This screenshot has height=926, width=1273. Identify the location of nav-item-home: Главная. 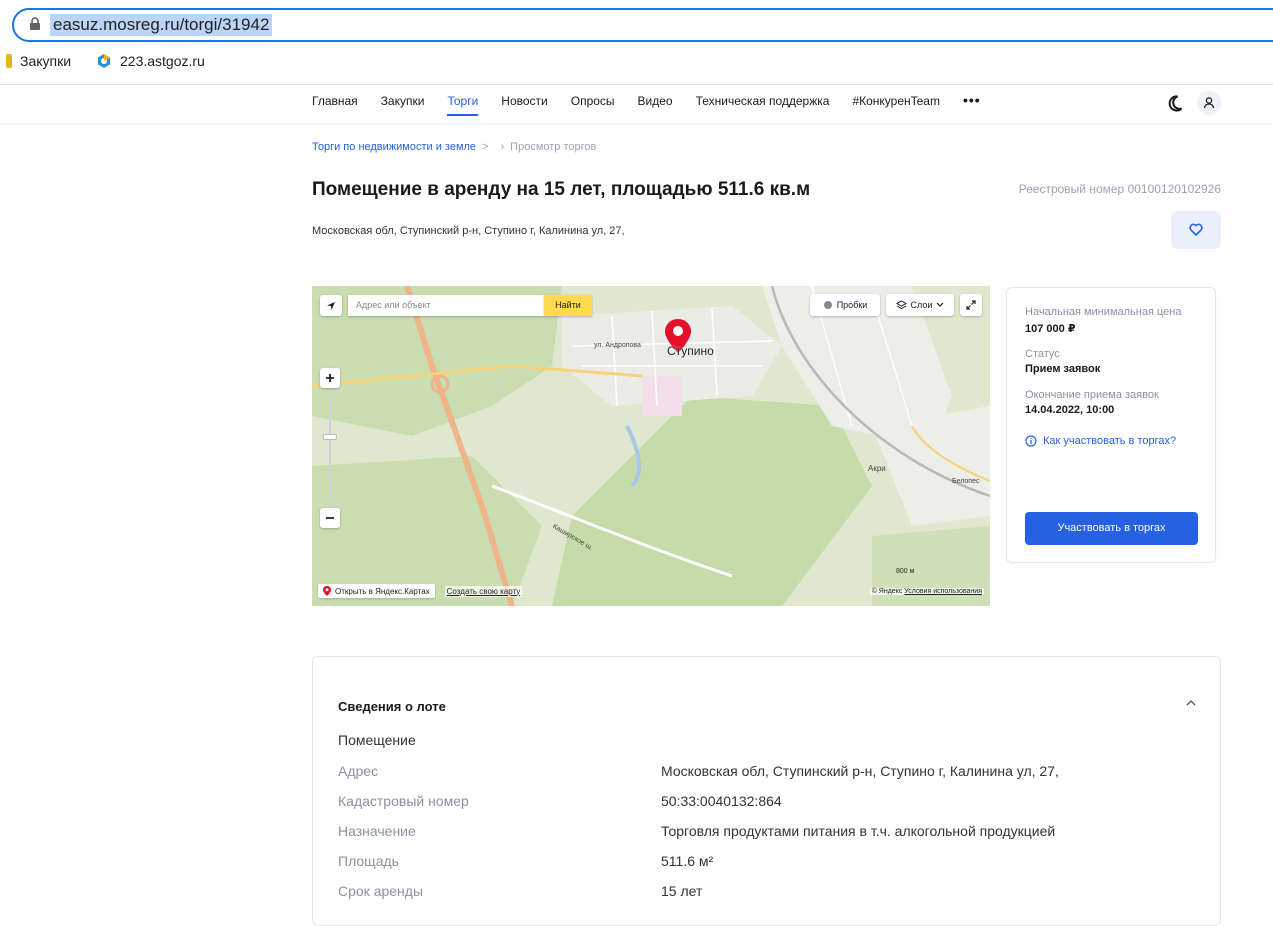
(335, 105).